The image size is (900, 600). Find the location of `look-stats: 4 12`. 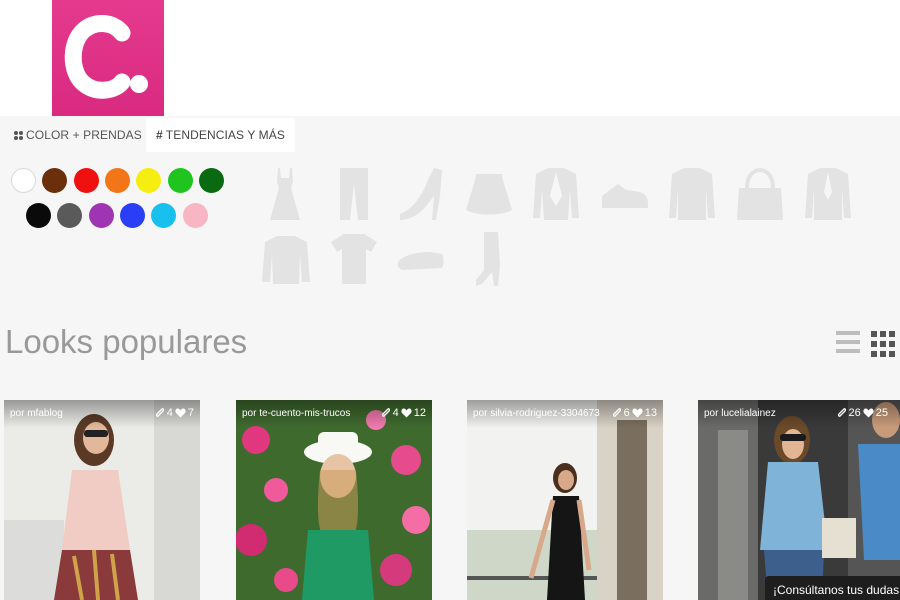

look-stats: 4 12 is located at coordinates (403, 413).